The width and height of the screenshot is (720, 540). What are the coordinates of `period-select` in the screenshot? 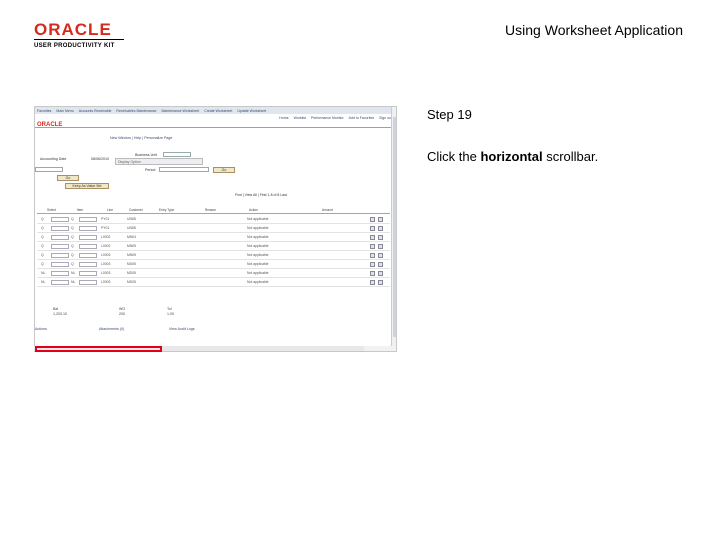 It's located at (184, 169).